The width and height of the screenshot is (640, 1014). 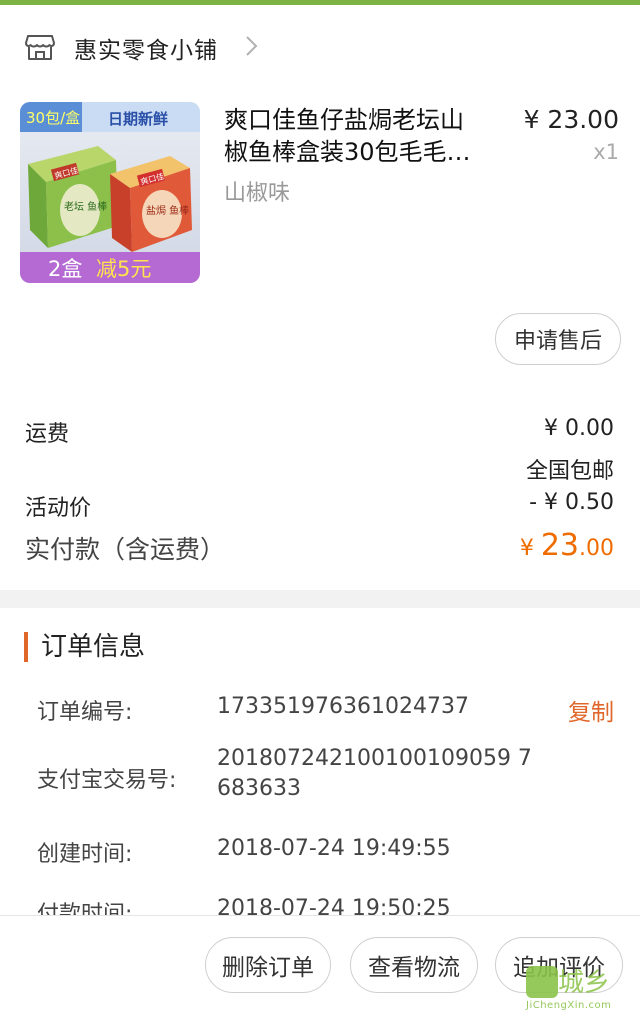 I want to click on shipping-value: ¥ 0.00, so click(x=579, y=428).